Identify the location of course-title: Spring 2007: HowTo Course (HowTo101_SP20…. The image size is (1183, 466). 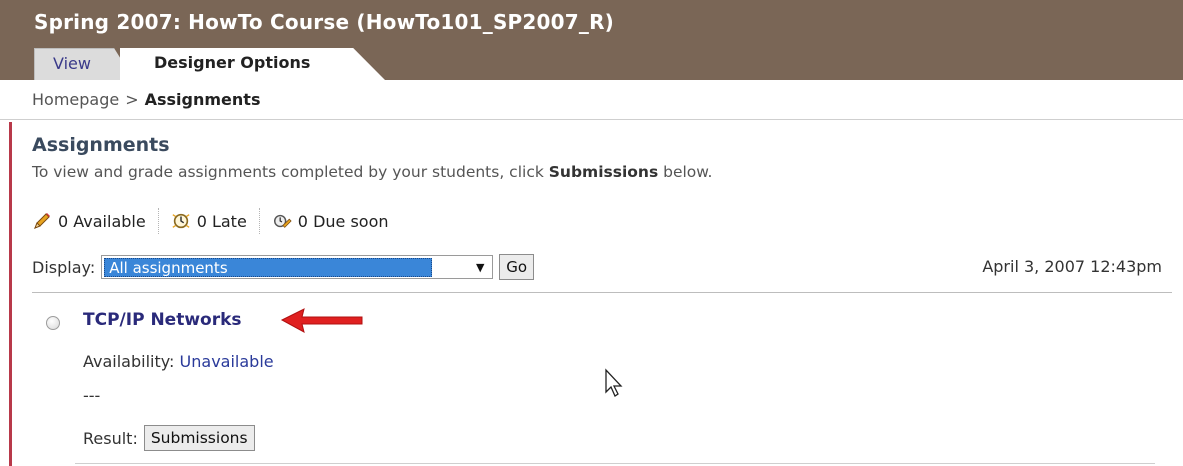
(324, 22).